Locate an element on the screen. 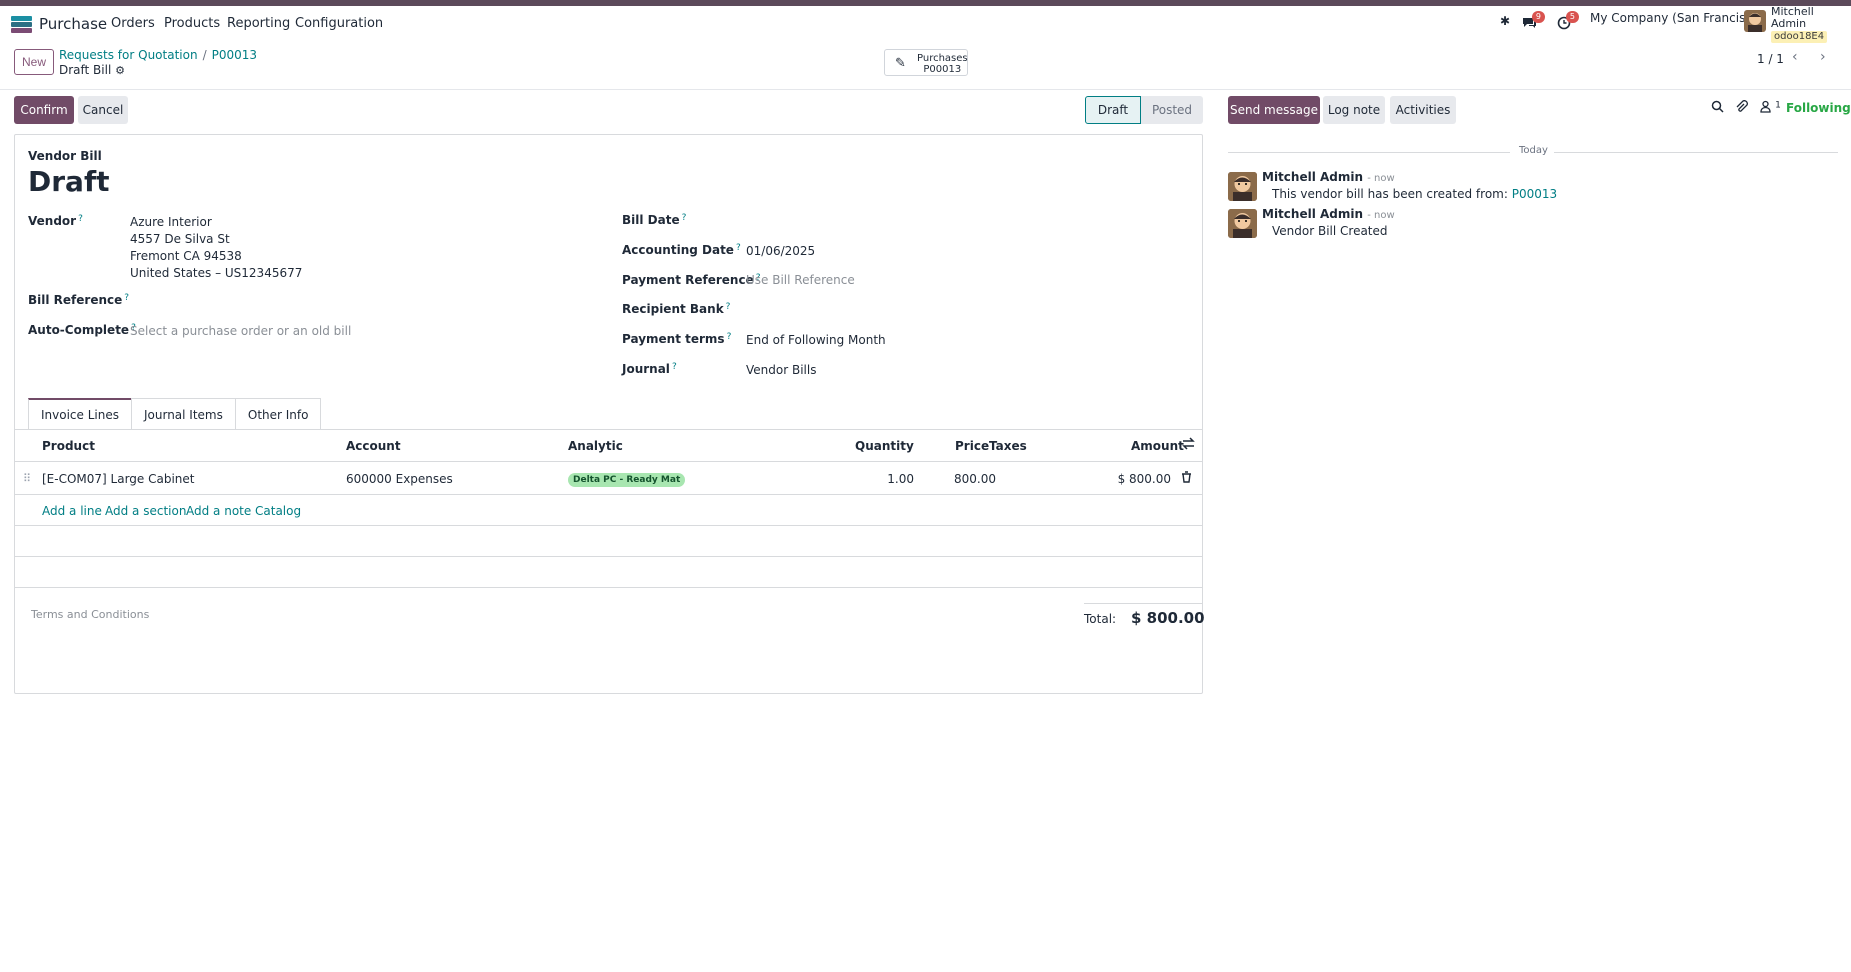 Image resolution: width=1851 pixels, height=972 pixels. bill-date-input is located at coordinates (956, 220).